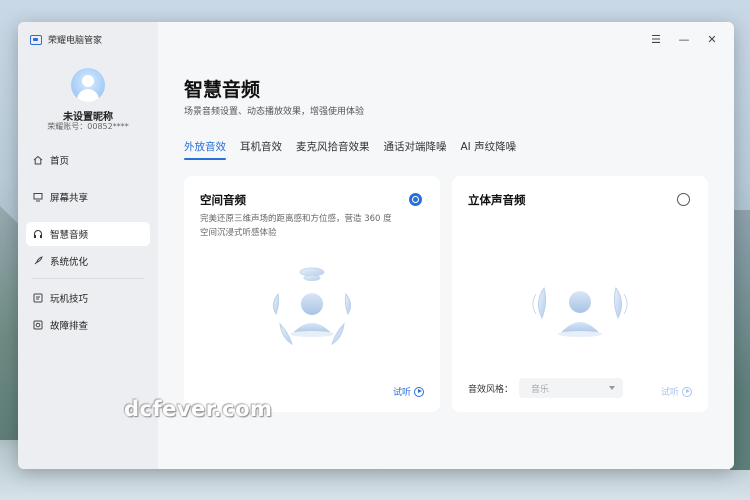 Image resolution: width=750 pixels, height=500 pixels. What do you see at coordinates (38, 261) in the screenshot?
I see `rocket-icon` at bounding box center [38, 261].